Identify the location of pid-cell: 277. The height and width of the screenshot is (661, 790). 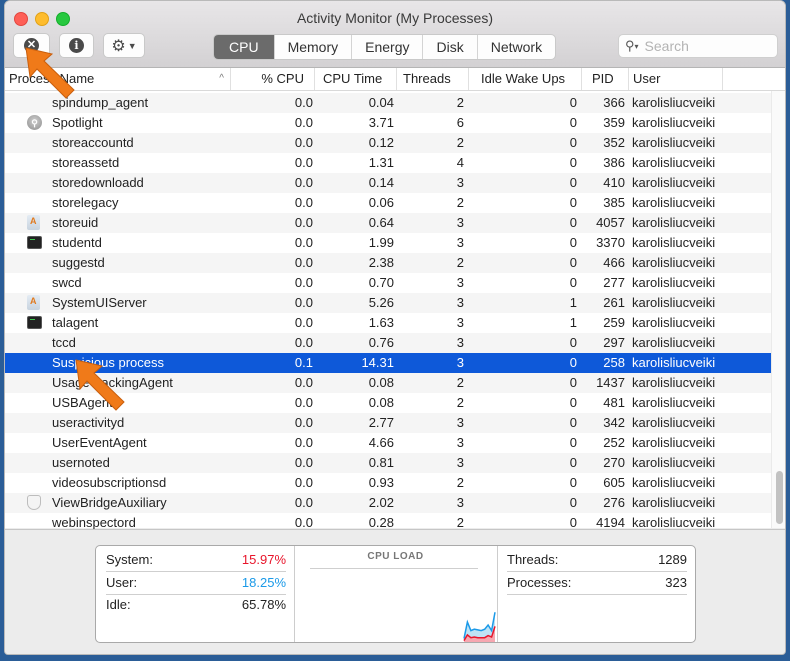
(614, 282).